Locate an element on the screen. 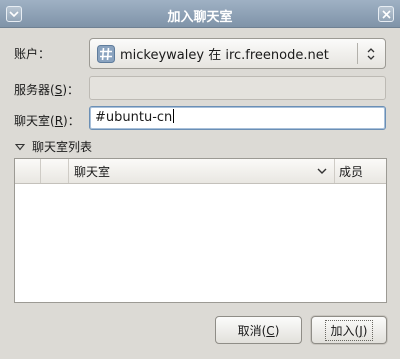 This screenshot has width=400, height=359. server-input is located at coordinates (237, 88).